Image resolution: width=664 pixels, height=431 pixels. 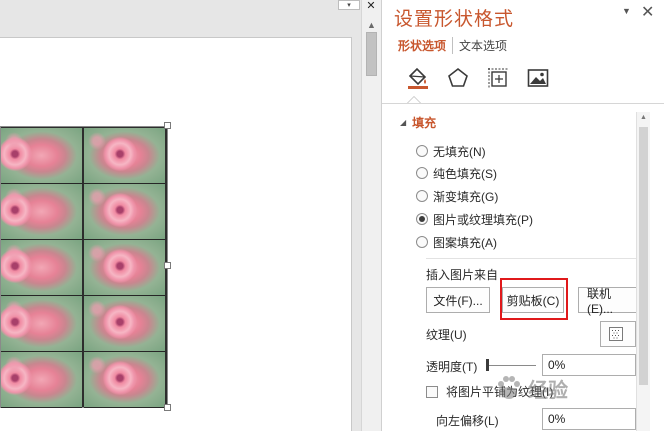 What do you see at coordinates (462, 275) in the screenshot?
I see `insert-picture-from-label: 插入图片来自` at bounding box center [462, 275].